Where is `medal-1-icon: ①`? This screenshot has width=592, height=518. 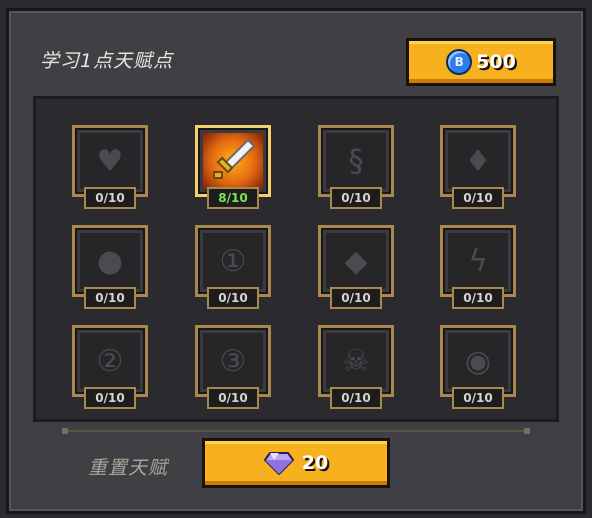 medal-1-icon: ① is located at coordinates (233, 261).